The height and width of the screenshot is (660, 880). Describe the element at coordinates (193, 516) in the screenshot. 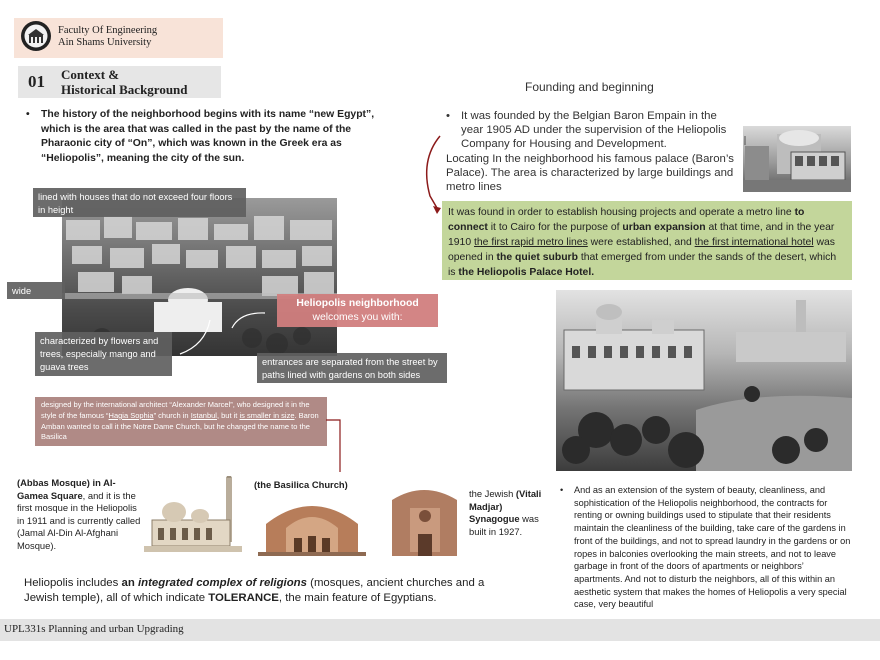

I see `abbas-mosque-image` at that location.